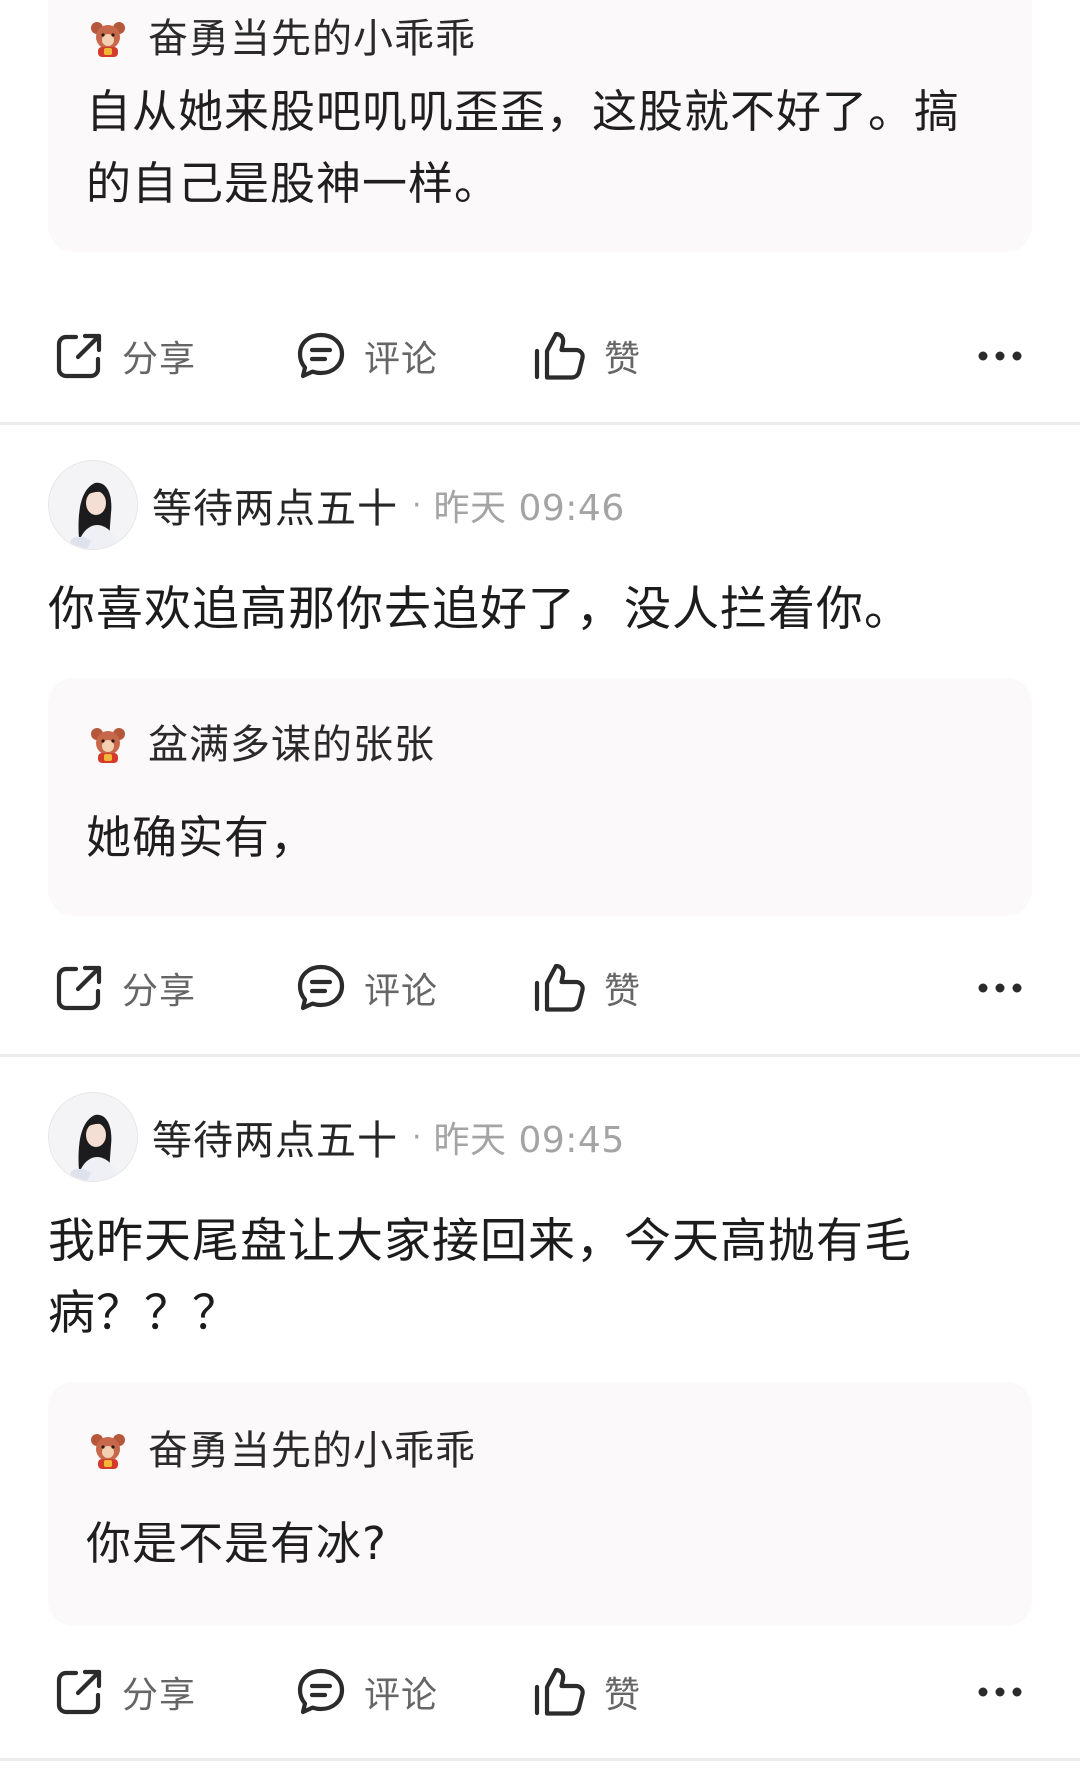 The width and height of the screenshot is (1080, 1791). What do you see at coordinates (540, 797) in the screenshot?
I see `reply-quote-box: 盆满多谋的张张 她确实有，` at bounding box center [540, 797].